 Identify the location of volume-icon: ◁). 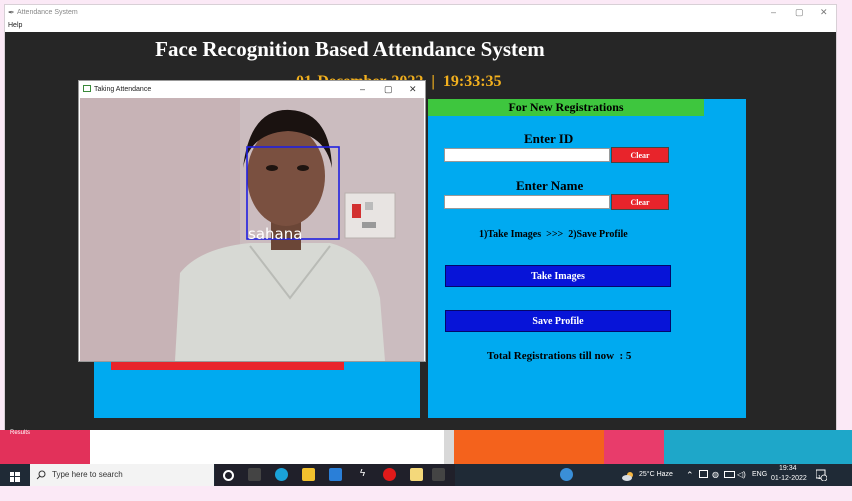
(741, 474).